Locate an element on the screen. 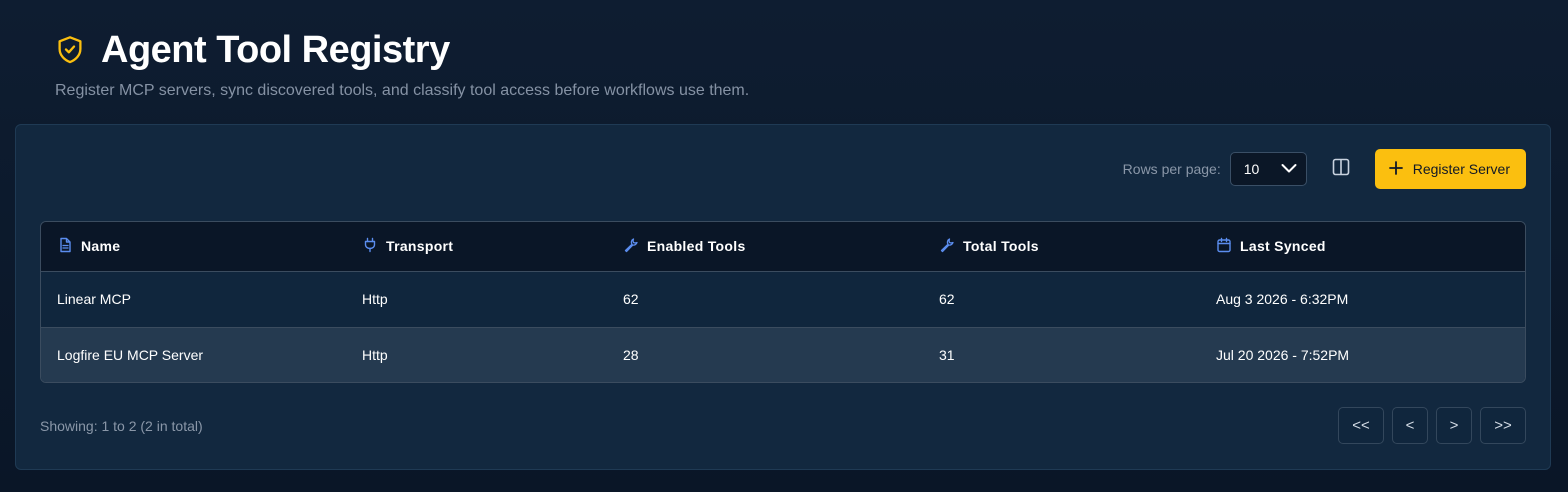 This screenshot has height=492, width=1568. cell-name: Linear MCP is located at coordinates (94, 299).